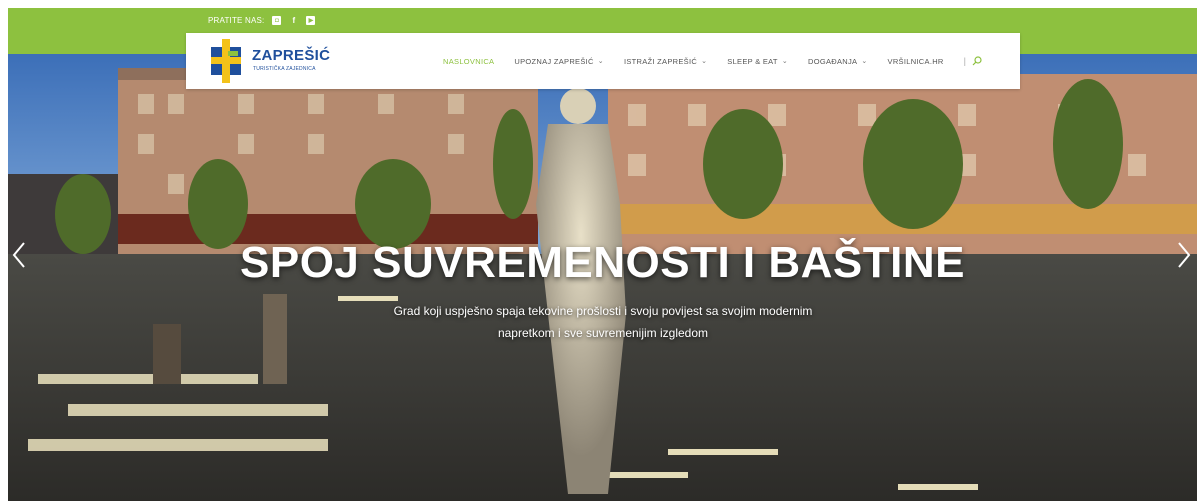 The image size is (1197, 501). I want to click on follow-label: PRATITE NAS:, so click(236, 20).